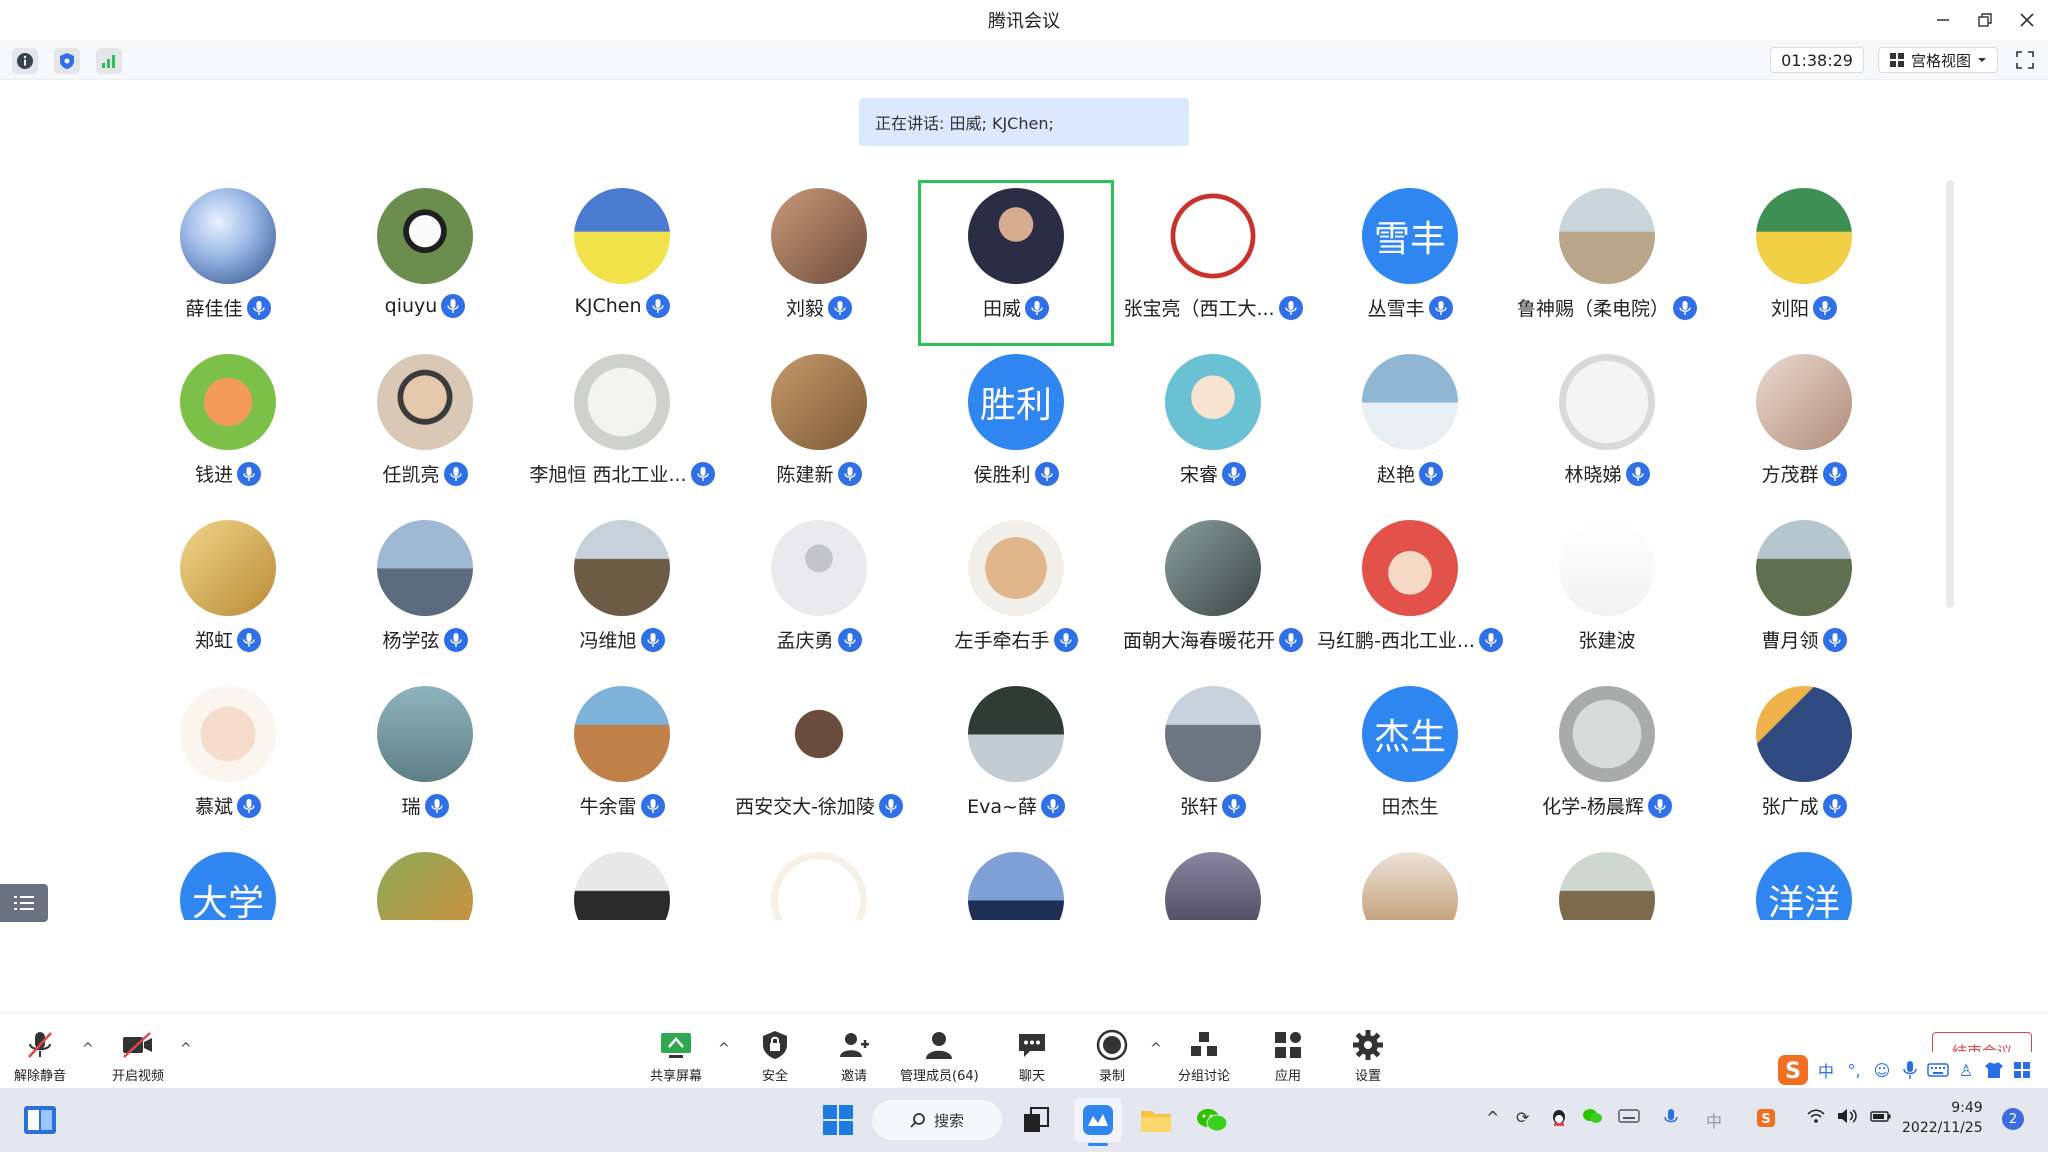 Image resolution: width=2048 pixels, height=1152 pixels. What do you see at coordinates (1410, 429) in the screenshot?
I see `participant-tile: 赵艳` at bounding box center [1410, 429].